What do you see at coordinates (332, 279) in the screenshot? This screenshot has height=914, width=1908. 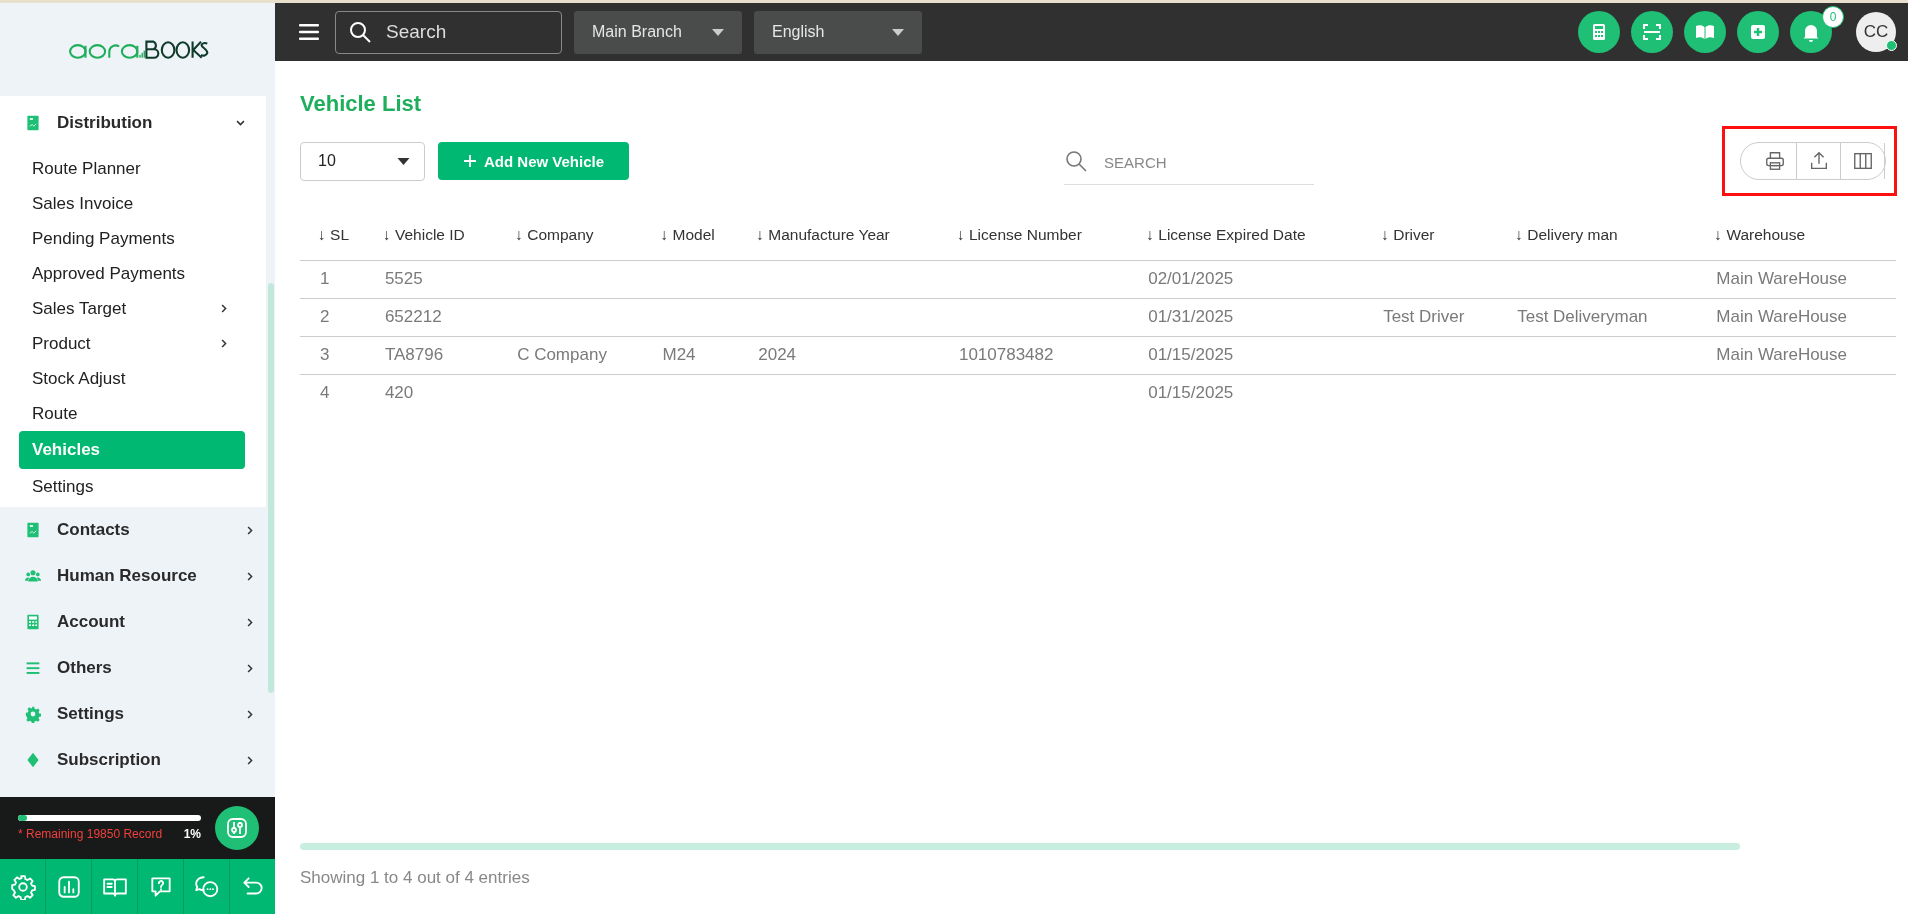 I see `table-cell: 1` at bounding box center [332, 279].